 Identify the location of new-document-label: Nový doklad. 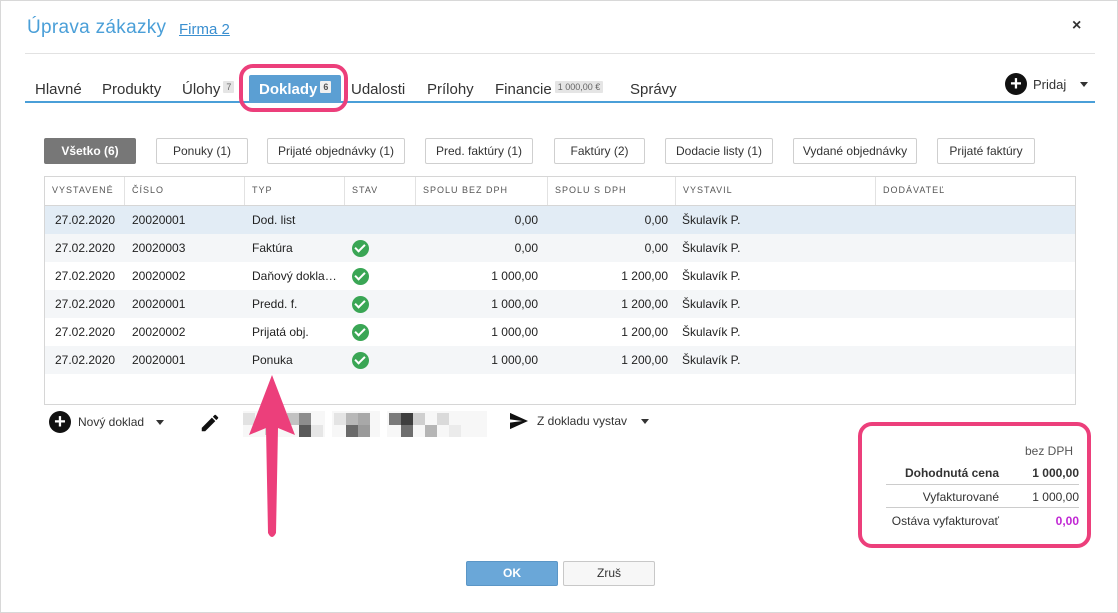
(111, 422).